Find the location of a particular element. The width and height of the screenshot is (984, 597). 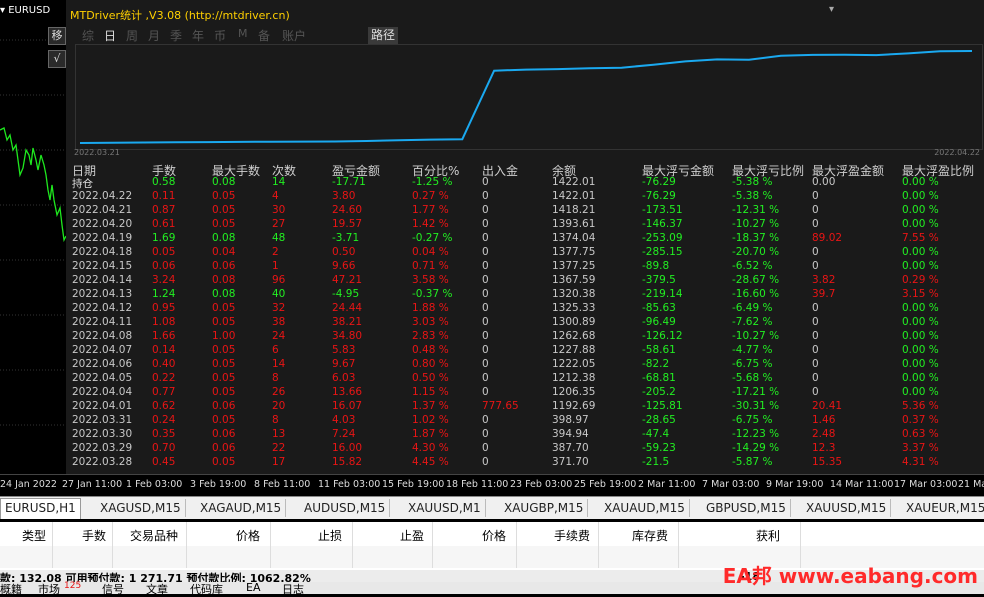

path-button: 路径 is located at coordinates (383, 35).